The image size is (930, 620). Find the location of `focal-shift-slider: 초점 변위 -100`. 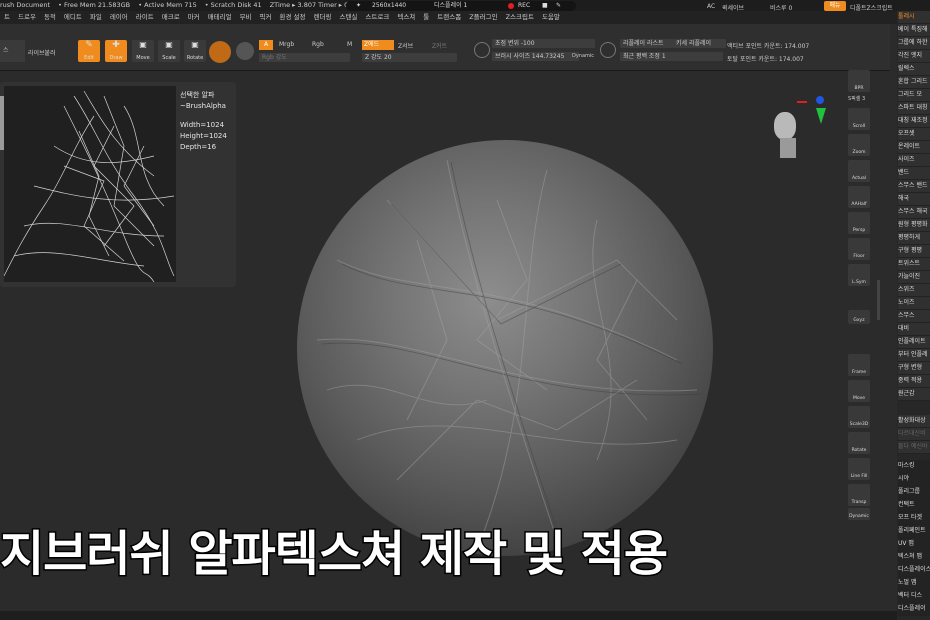

focal-shift-slider: 초점 변위 -100 is located at coordinates (543, 43).